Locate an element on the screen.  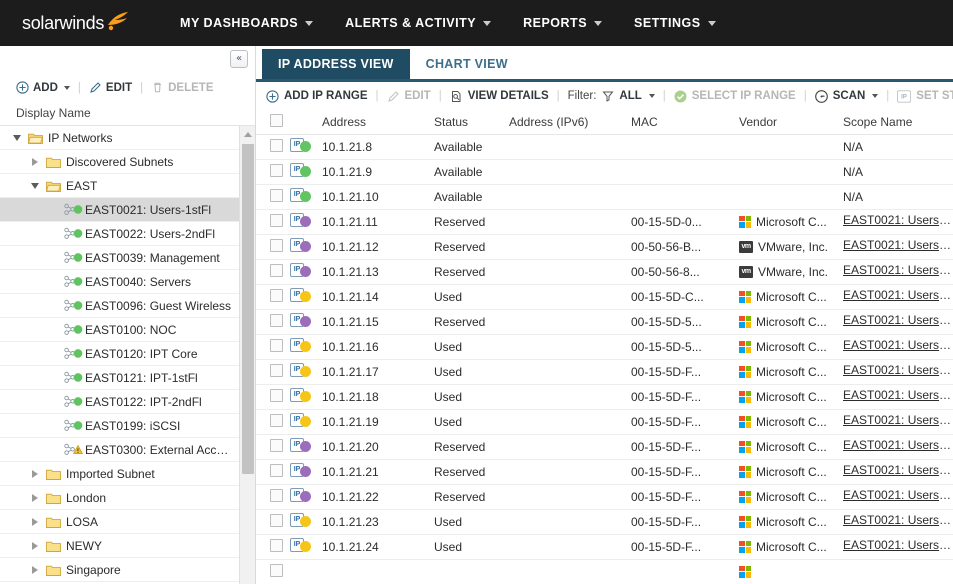
tree-item: LOSA is located at coordinates (119, 522).